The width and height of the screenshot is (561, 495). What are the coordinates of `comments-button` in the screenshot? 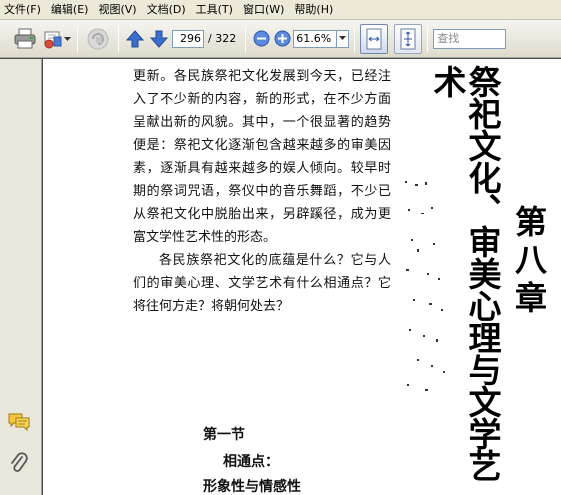 It's located at (19, 422).